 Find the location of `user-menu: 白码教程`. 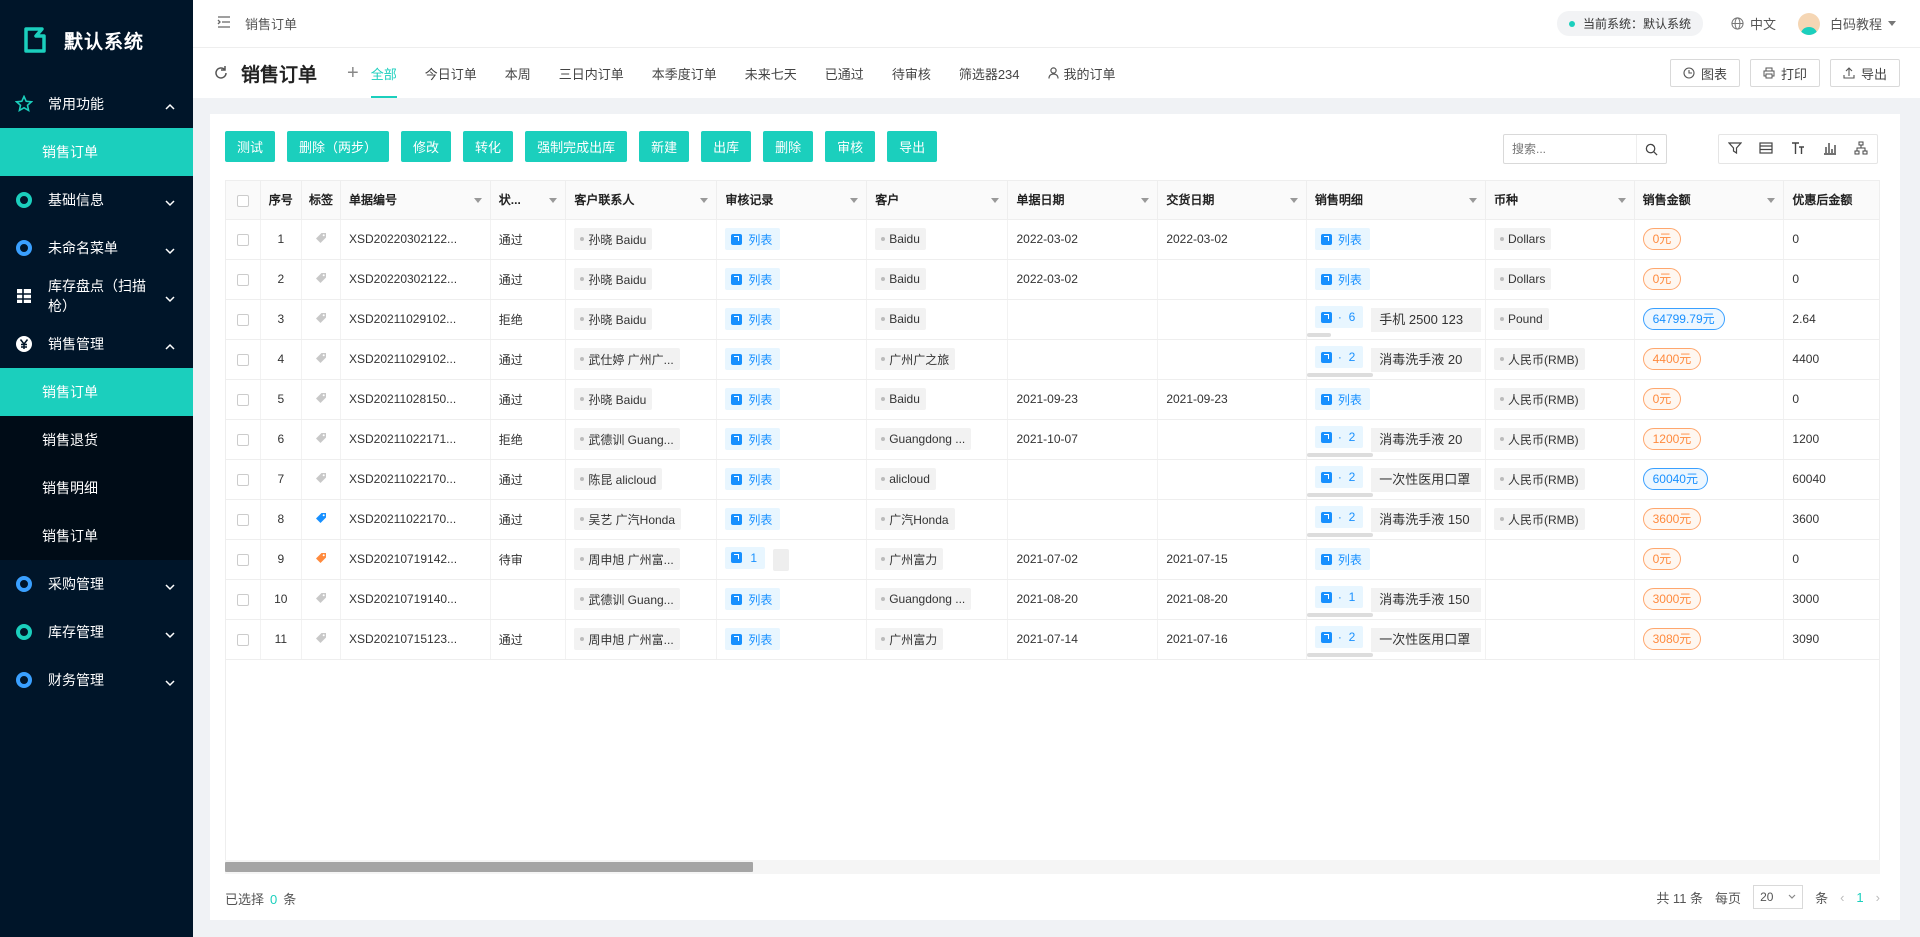

user-menu: 白码教程 is located at coordinates (1846, 23).